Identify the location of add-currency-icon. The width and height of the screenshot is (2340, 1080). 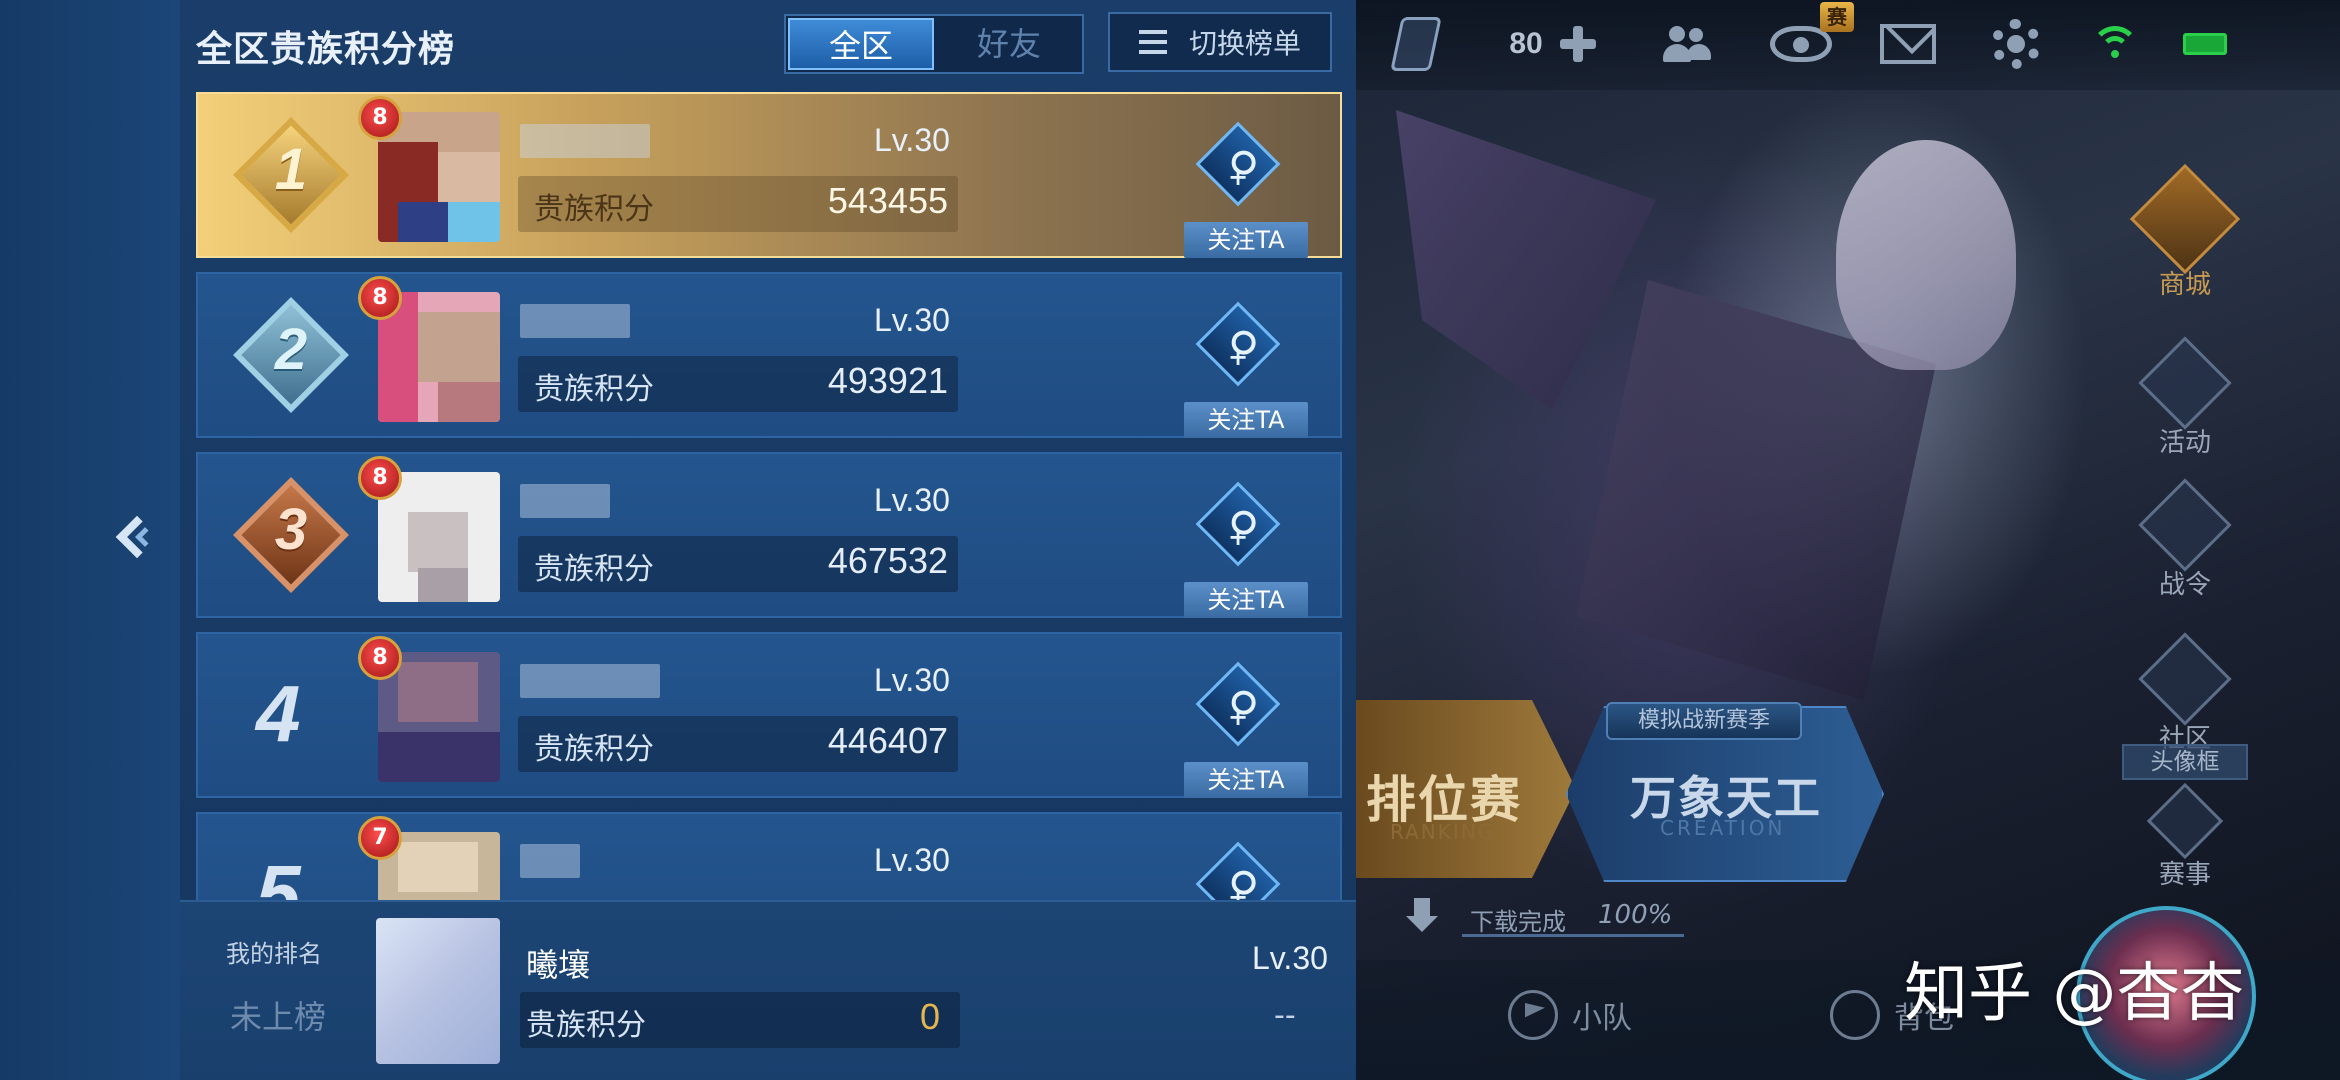
(1578, 44).